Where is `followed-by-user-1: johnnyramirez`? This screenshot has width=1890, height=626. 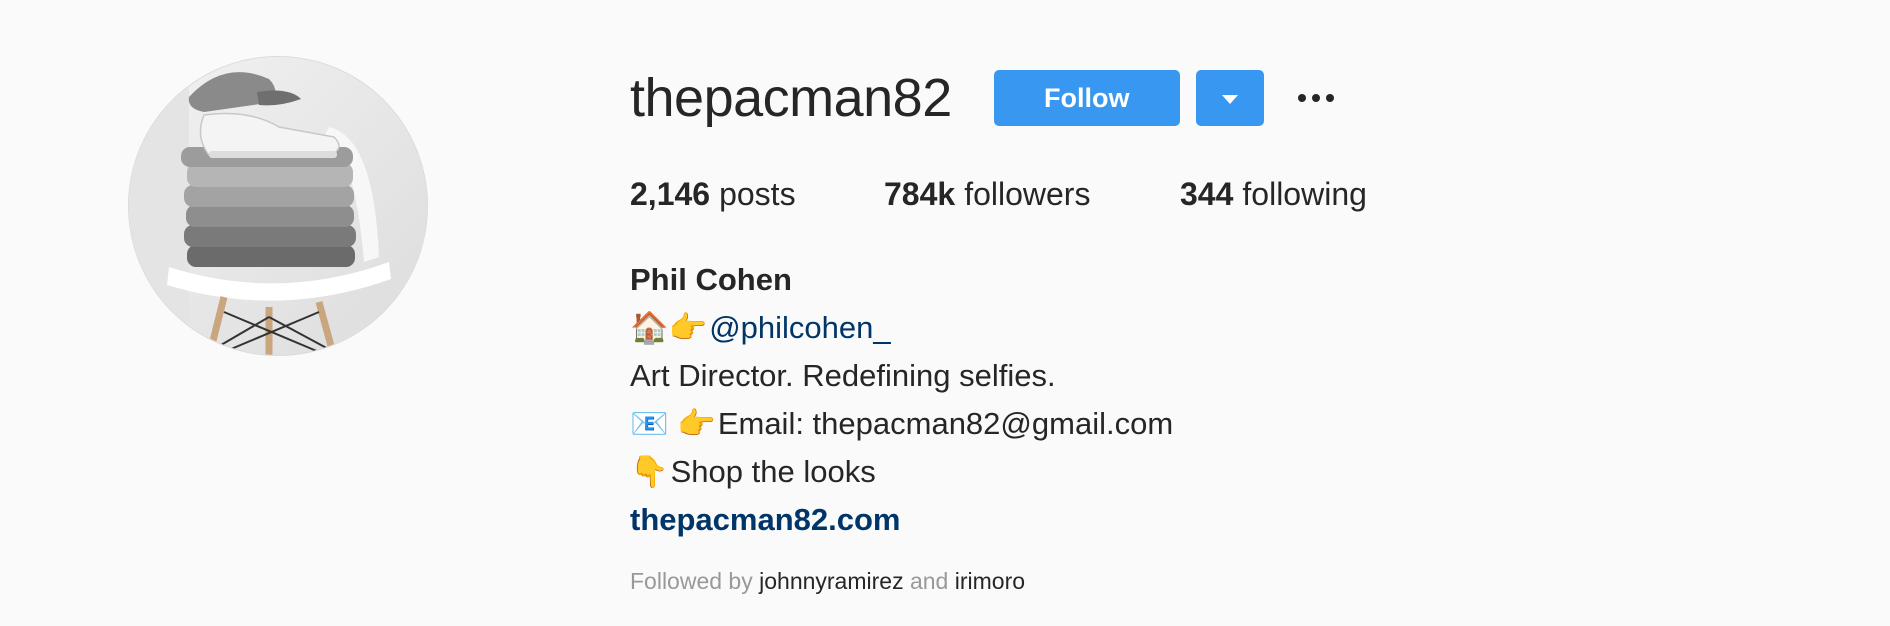 followed-by-user-1: johnnyramirez is located at coordinates (831, 581).